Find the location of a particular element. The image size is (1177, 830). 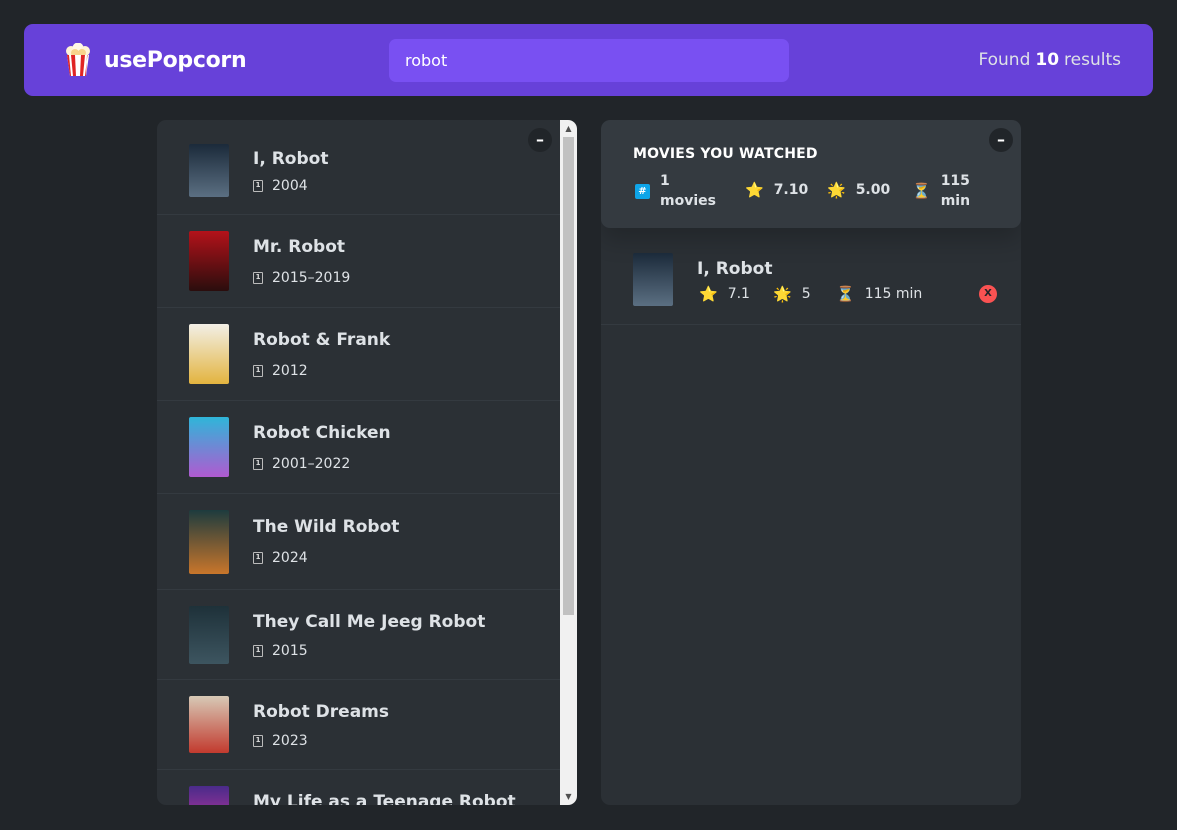

movie-year: 1 2024 is located at coordinates (280, 558).